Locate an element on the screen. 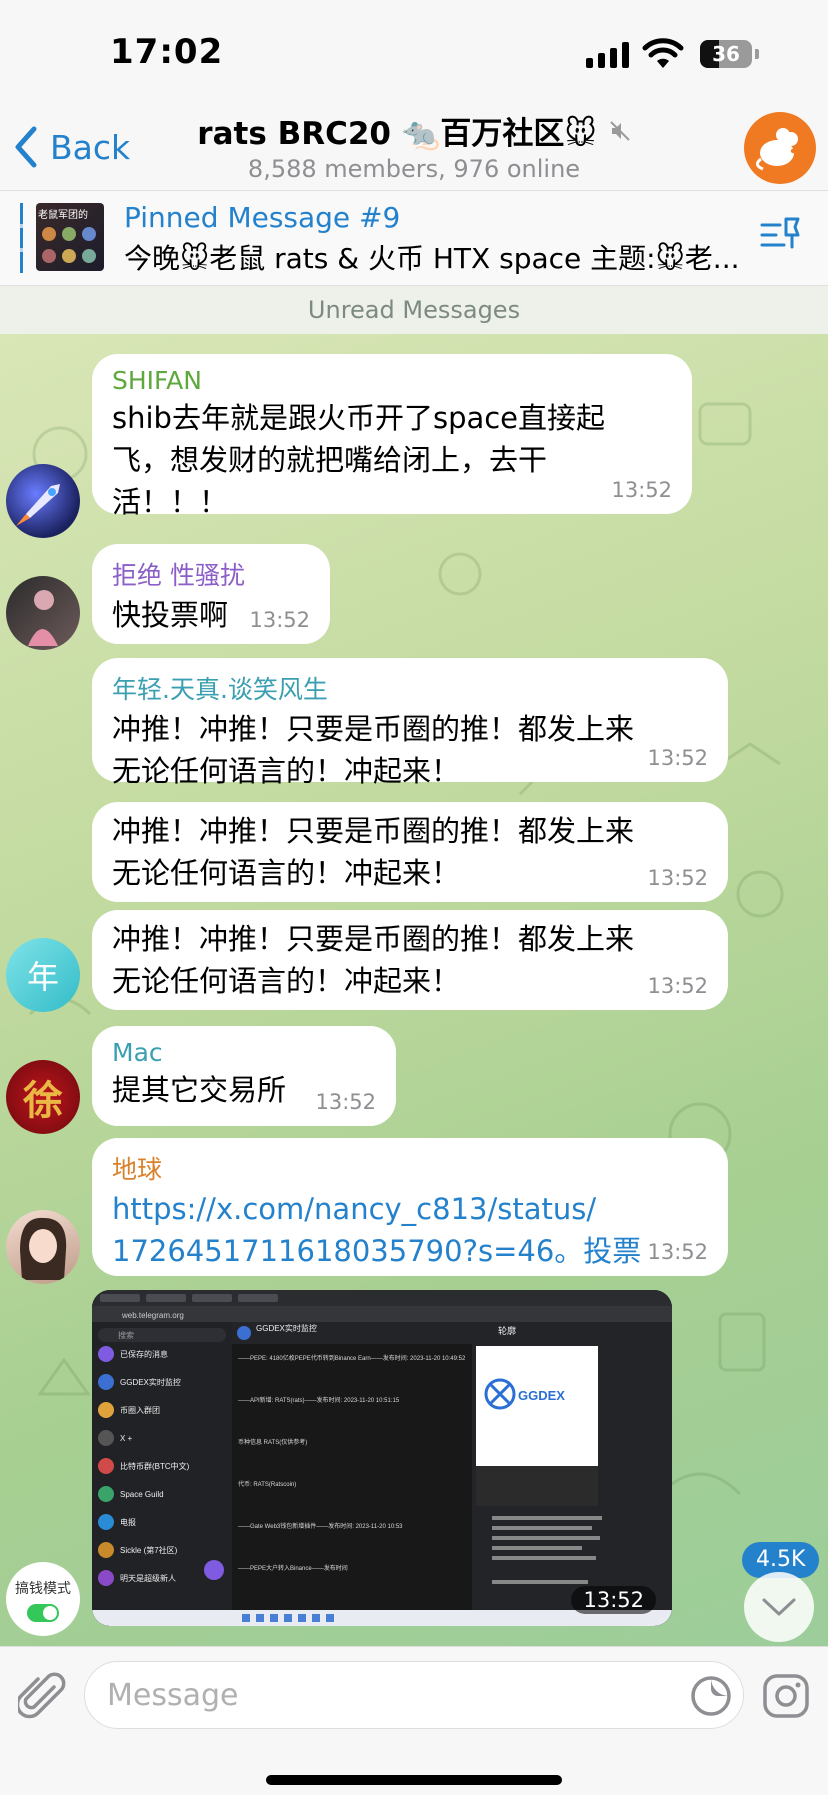 The width and height of the screenshot is (828, 1795). scroll-to-bottom-button is located at coordinates (779, 1607).